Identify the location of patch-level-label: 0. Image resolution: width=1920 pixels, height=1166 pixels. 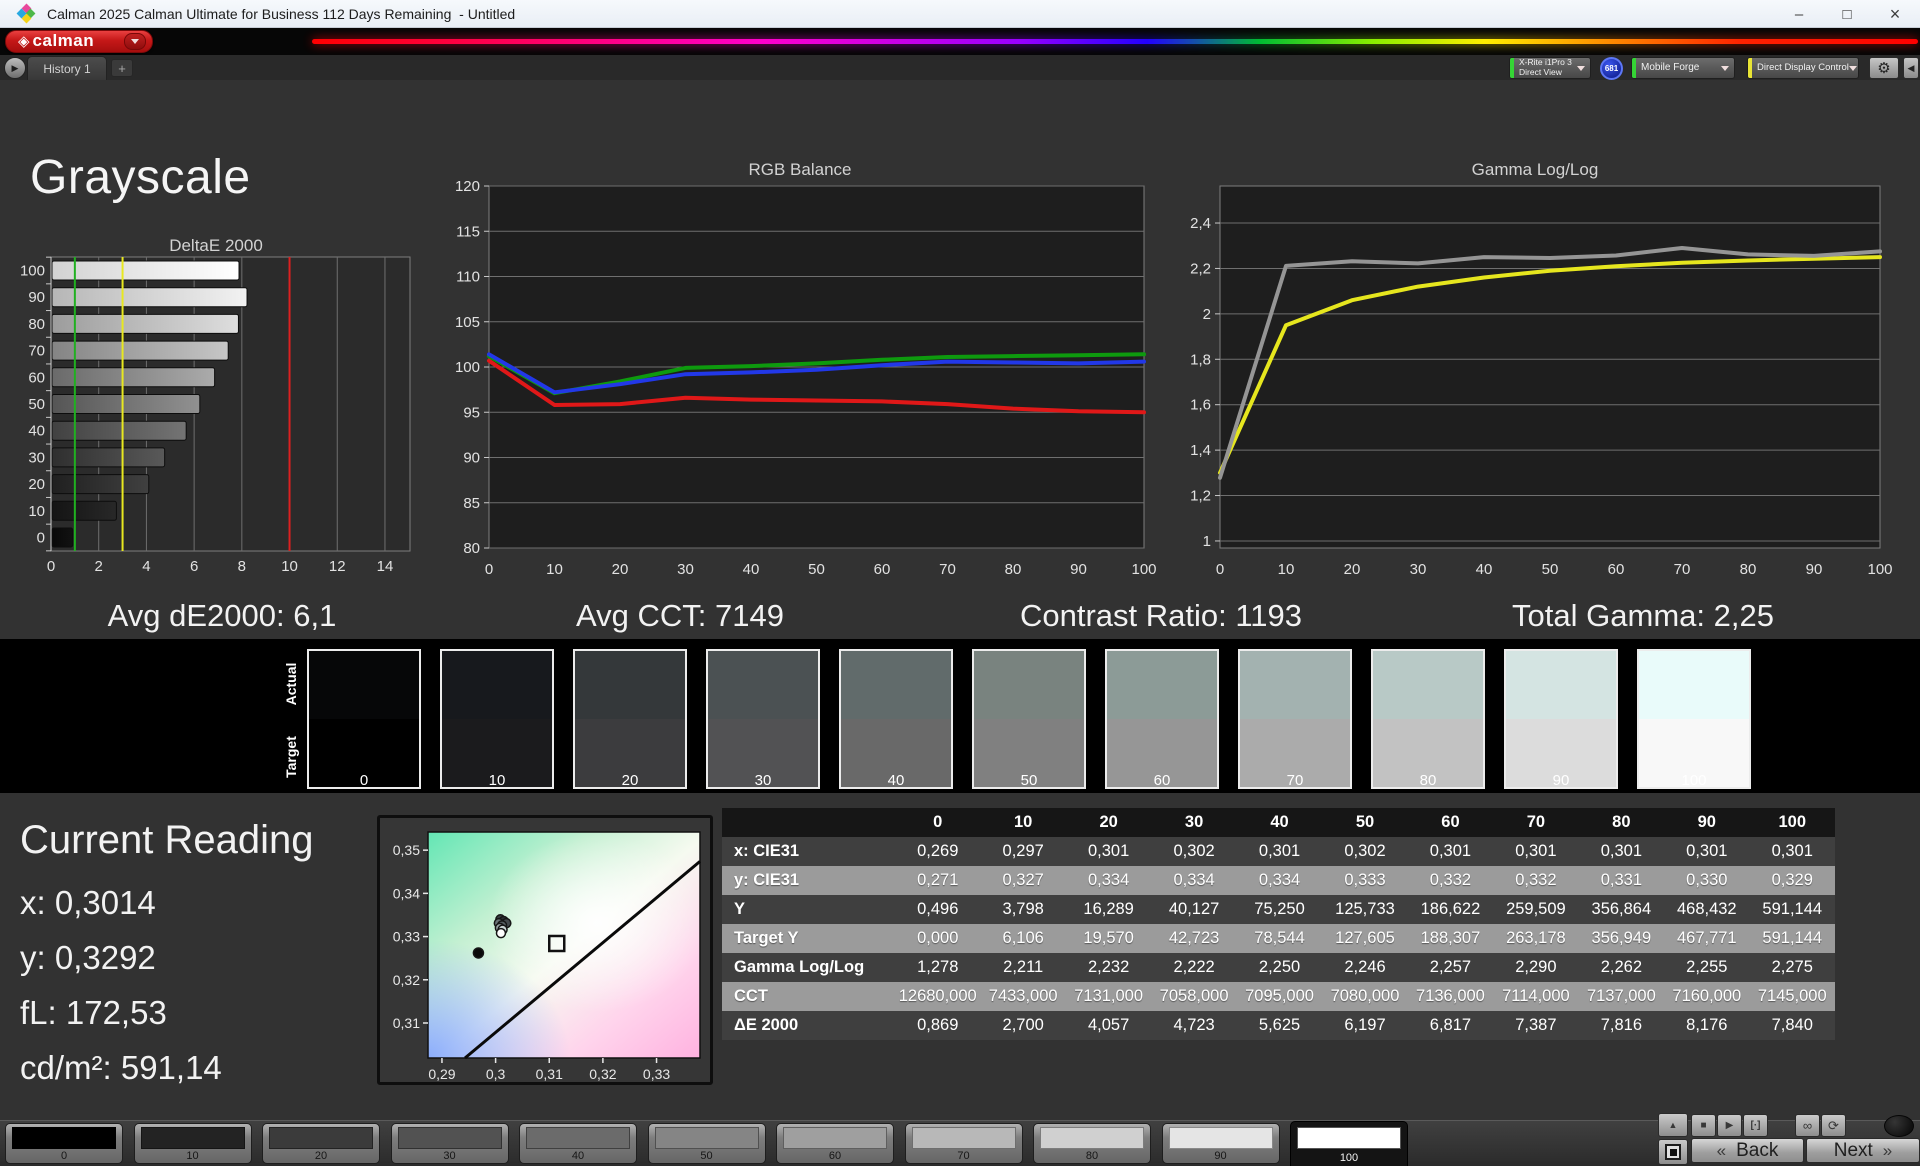
(64, 1156).